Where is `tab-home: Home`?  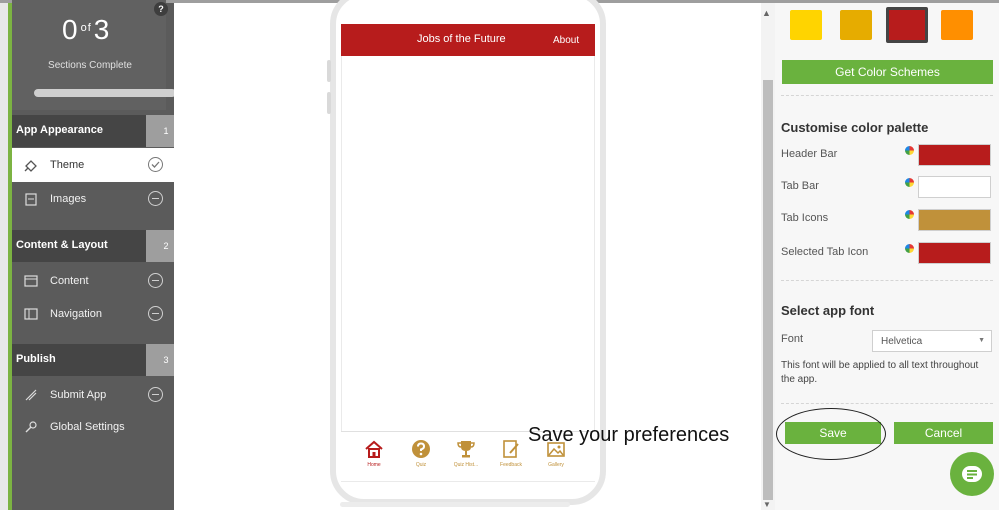 tab-home: Home is located at coordinates (374, 453).